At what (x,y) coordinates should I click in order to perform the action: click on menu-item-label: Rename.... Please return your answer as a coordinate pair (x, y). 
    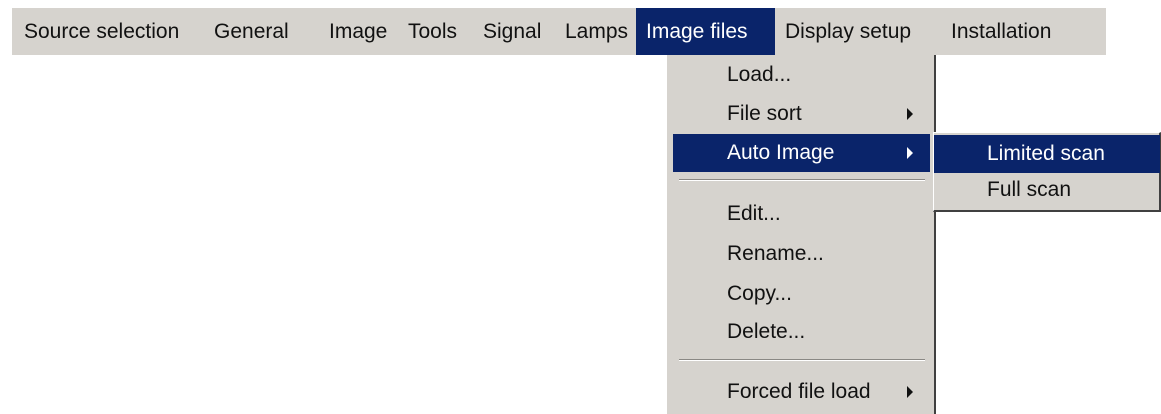
    Looking at the image, I should click on (775, 253).